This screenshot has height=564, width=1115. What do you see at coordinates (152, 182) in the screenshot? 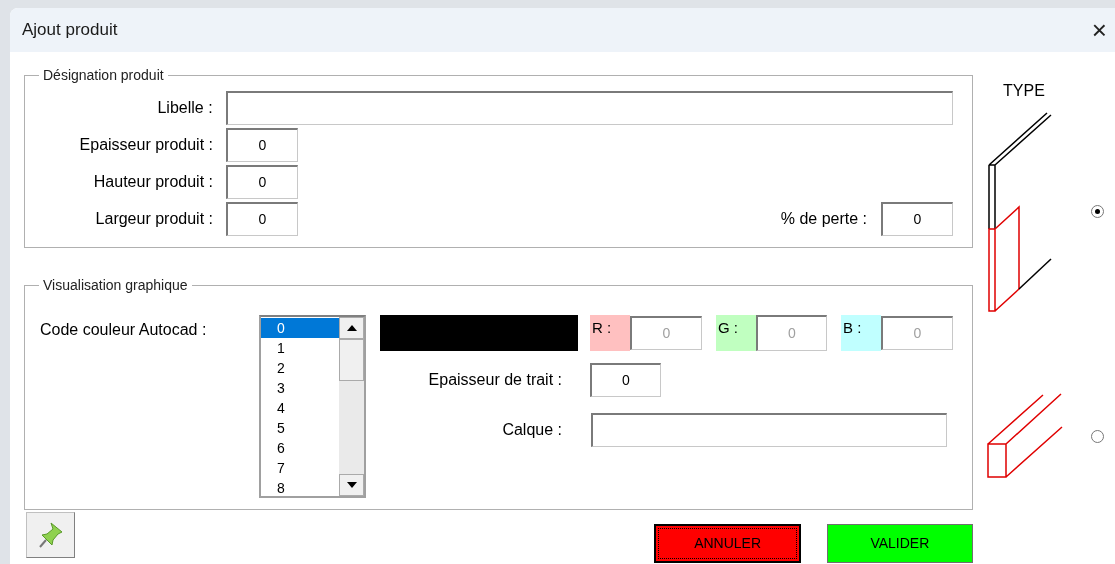
I see `field-label: Hauteur produit :` at bounding box center [152, 182].